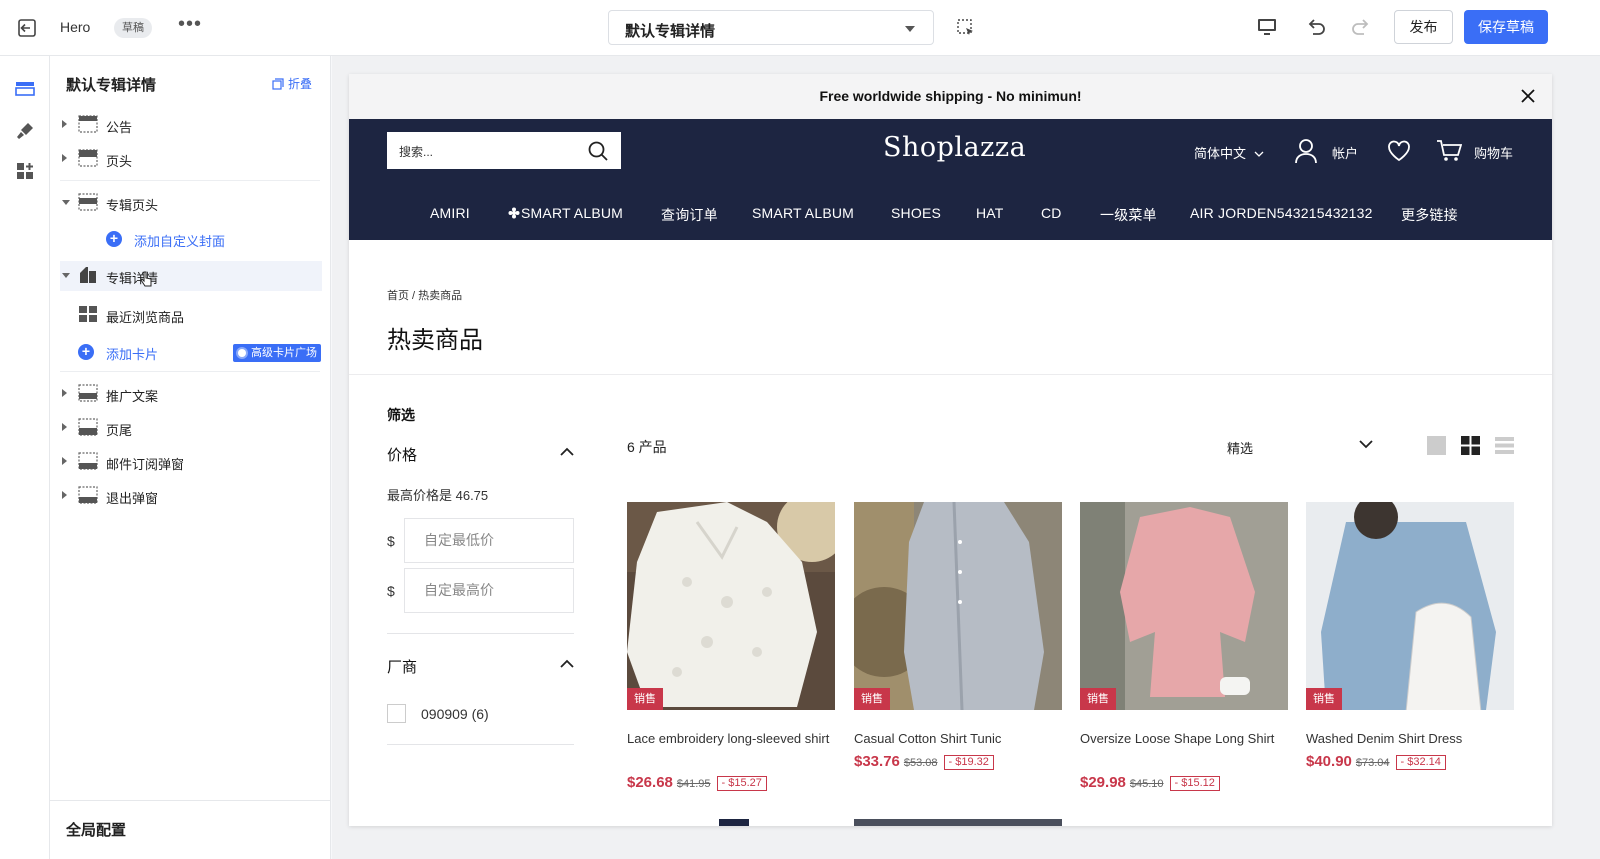  I want to click on draft-badge: 草稿, so click(133, 28).